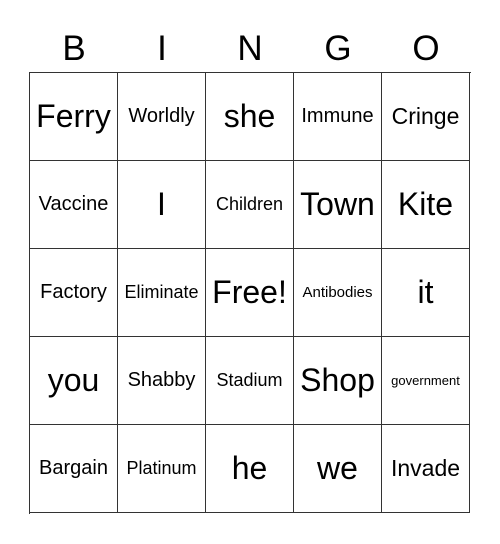  I want to click on bingo-cell: Kite, so click(426, 205).